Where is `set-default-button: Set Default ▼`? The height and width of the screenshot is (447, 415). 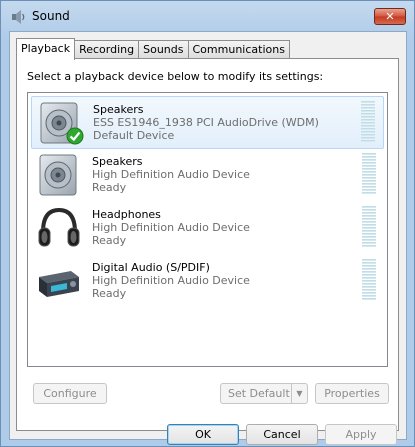 set-default-button: Set Default ▼ is located at coordinates (264, 393).